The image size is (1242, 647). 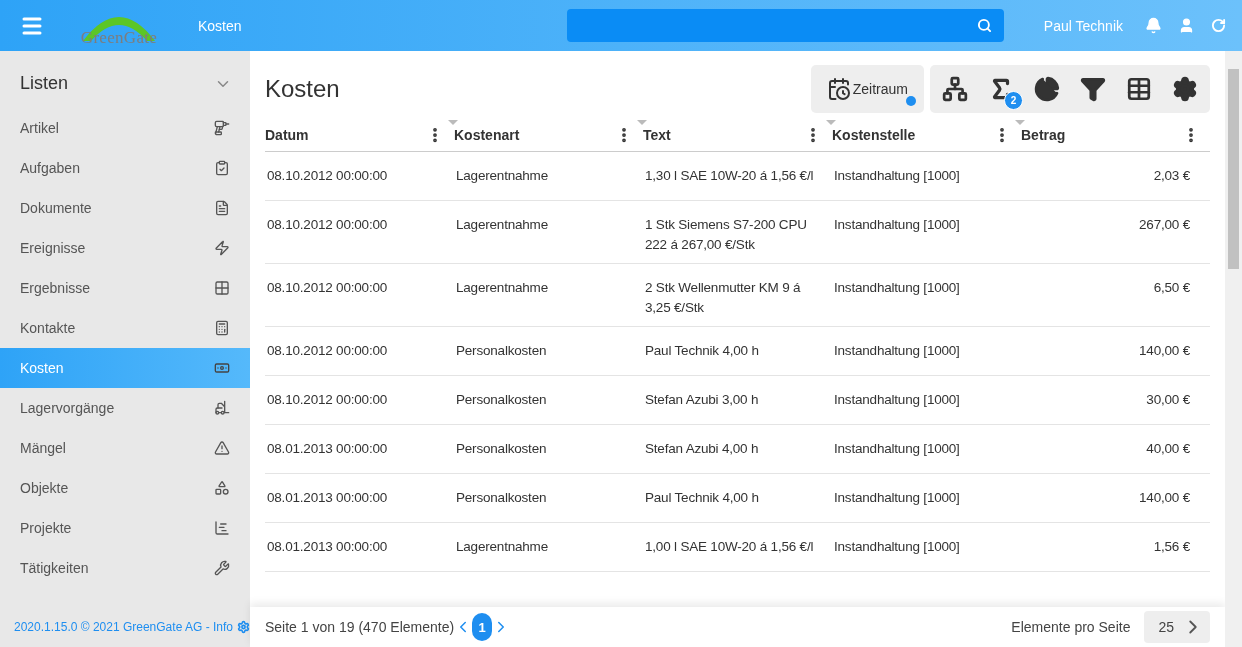 I want to click on table-cell-text: 267,00 €, so click(x=1164, y=225).